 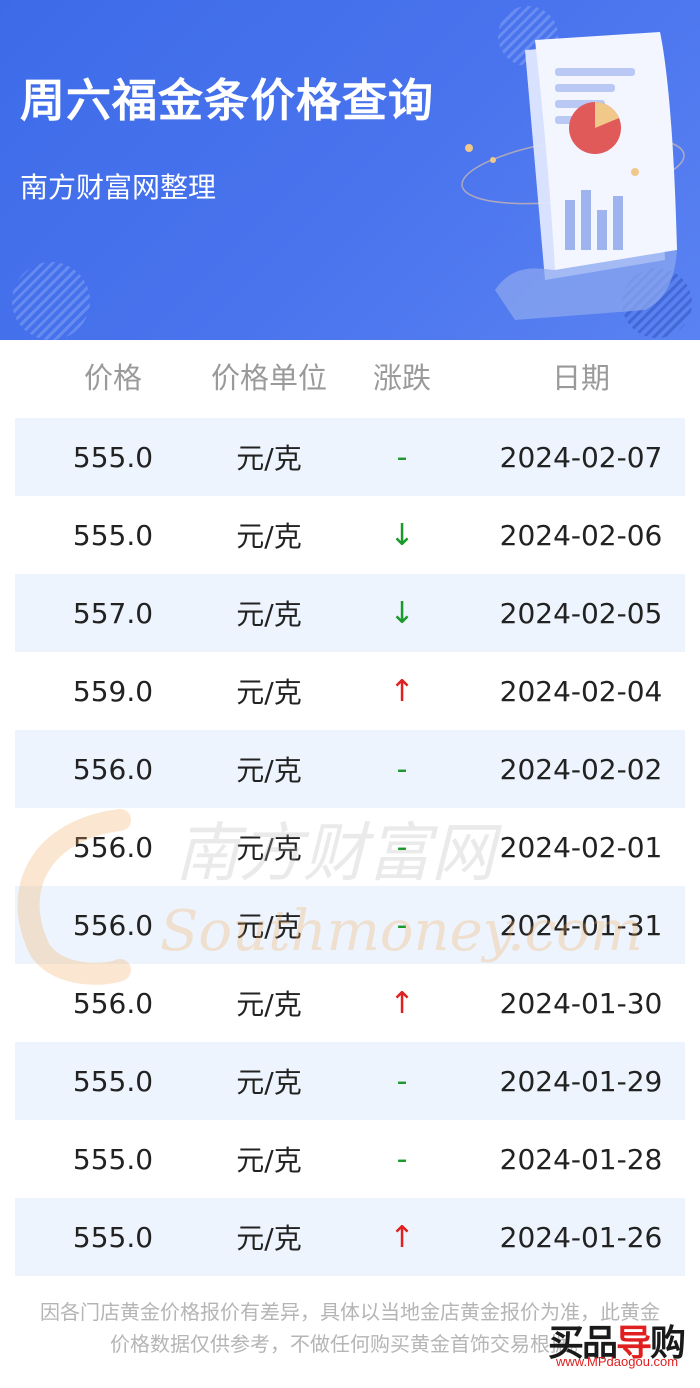 What do you see at coordinates (350, 1159) in the screenshot?
I see `table-row: 555.0 元/克 - 2024-01-28` at bounding box center [350, 1159].